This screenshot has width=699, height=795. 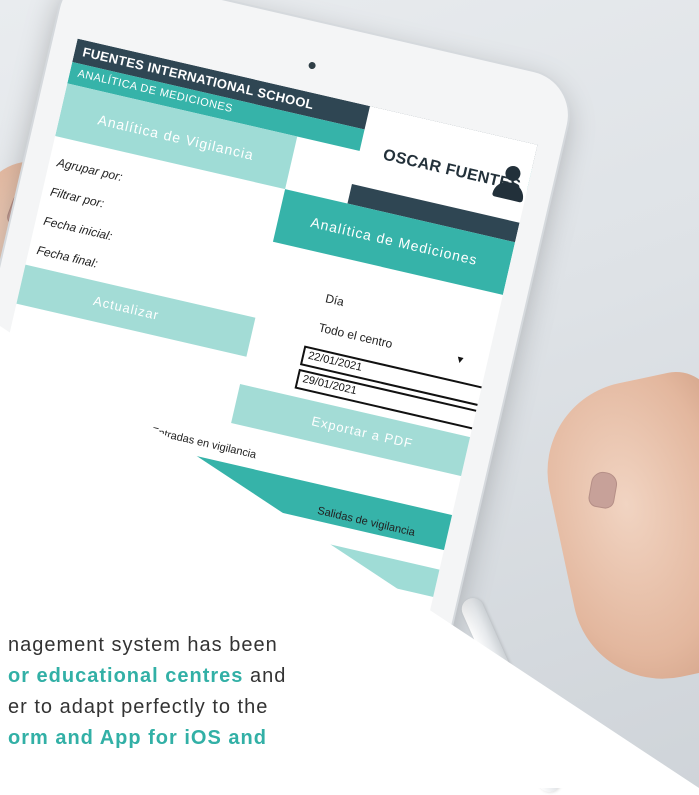 What do you see at coordinates (614, 530) in the screenshot?
I see `right-hand` at bounding box center [614, 530].